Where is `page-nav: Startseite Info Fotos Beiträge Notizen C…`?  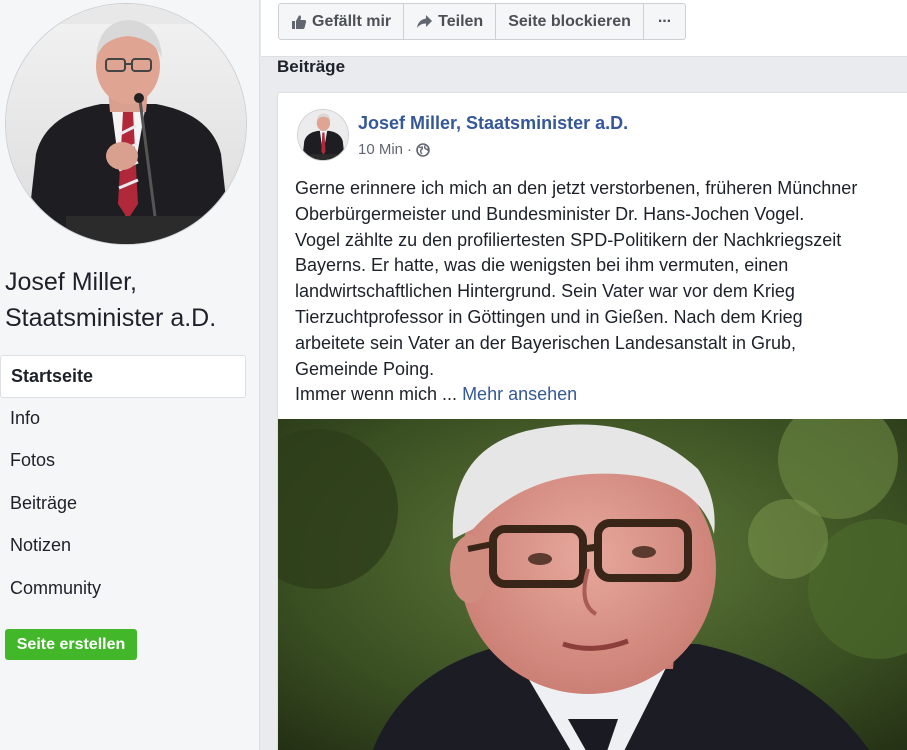
page-nav: Startseite Info Fotos Beiträge Notizen C… is located at coordinates (123, 483).